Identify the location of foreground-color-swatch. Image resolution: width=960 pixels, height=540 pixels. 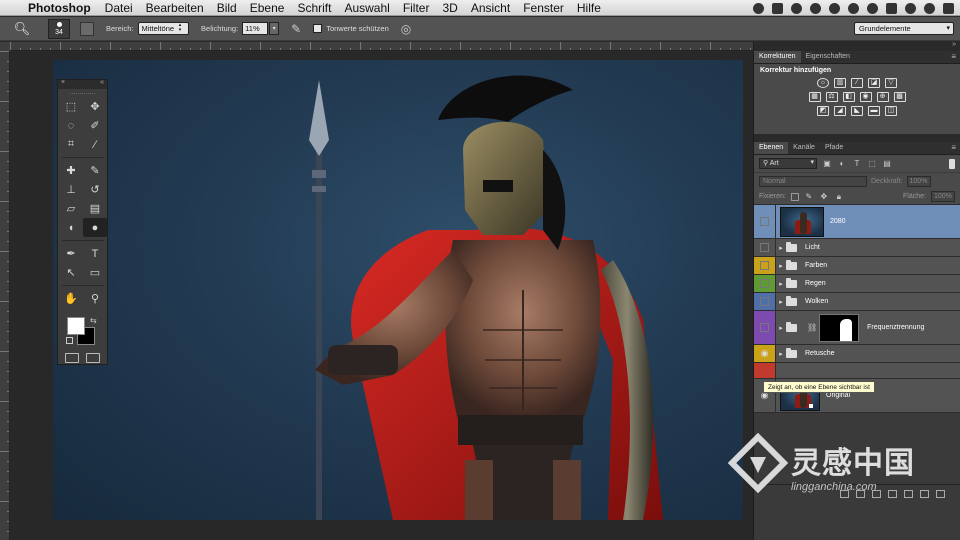
(76, 326).